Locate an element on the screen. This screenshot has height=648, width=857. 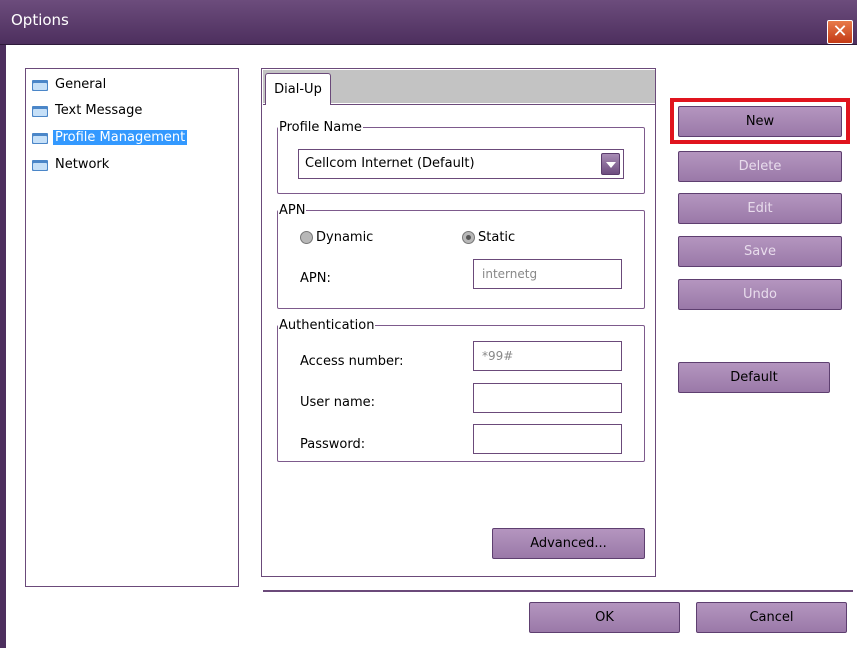
tree-item-label: General is located at coordinates (81, 84).